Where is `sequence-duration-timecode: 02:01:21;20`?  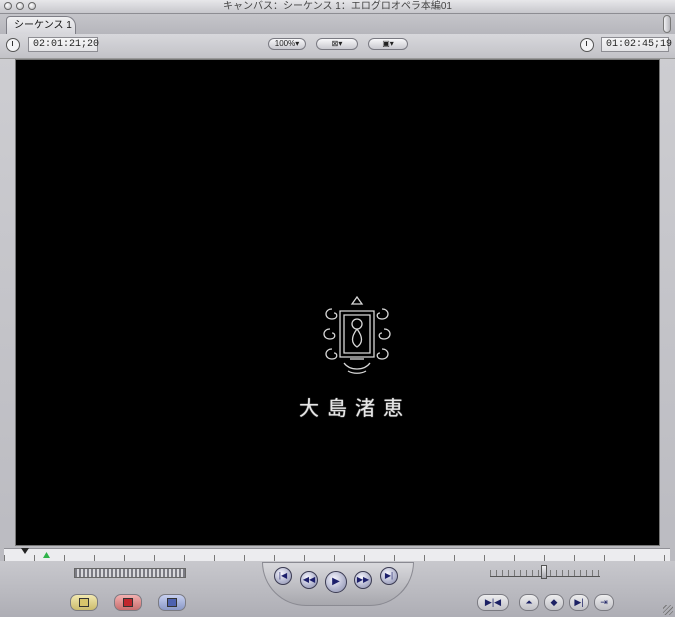
sequence-duration-timecode: 02:01:21;20 is located at coordinates (63, 44).